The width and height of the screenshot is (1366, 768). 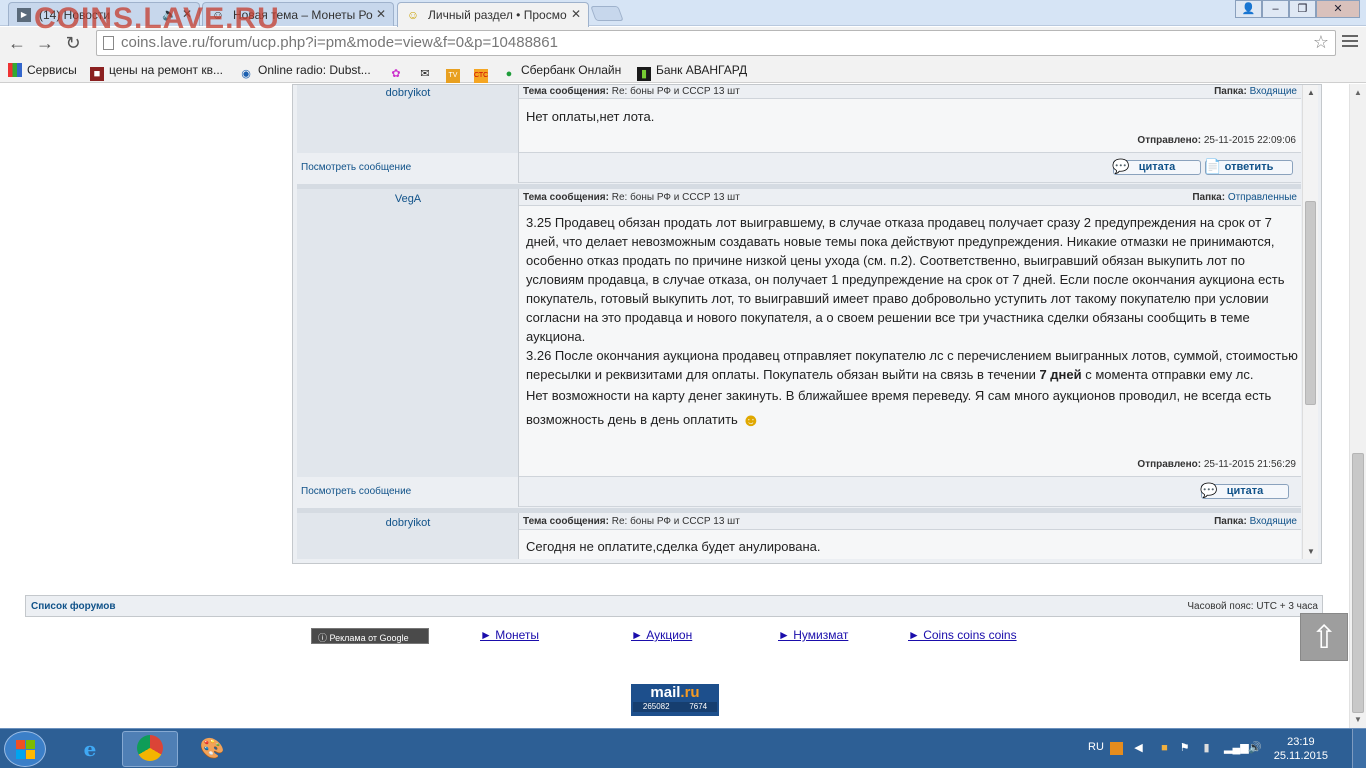 I want to click on reply-label: ответить, so click(x=1249, y=167).